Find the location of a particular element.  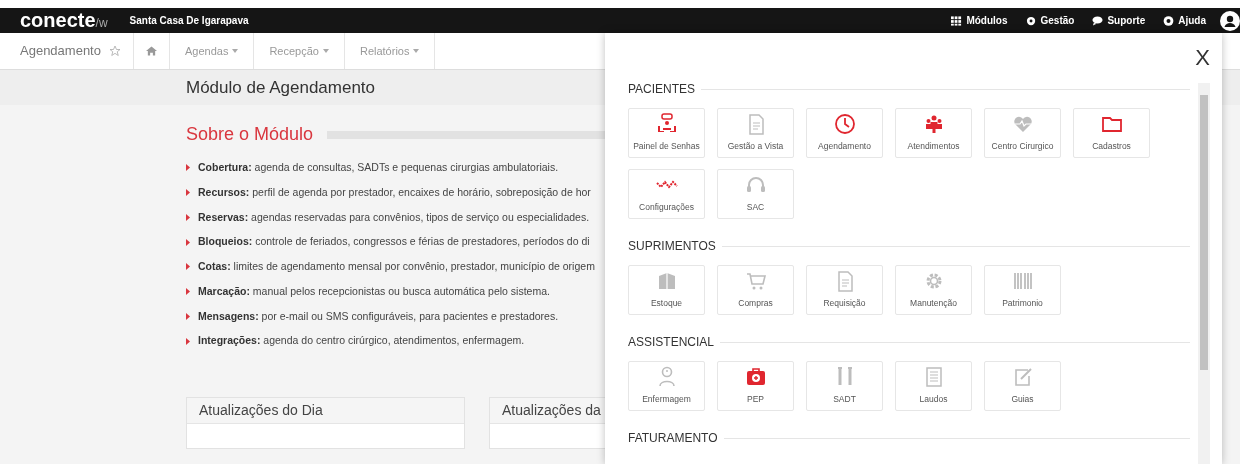

module-tile: Painel de Senhas is located at coordinates (666, 133).